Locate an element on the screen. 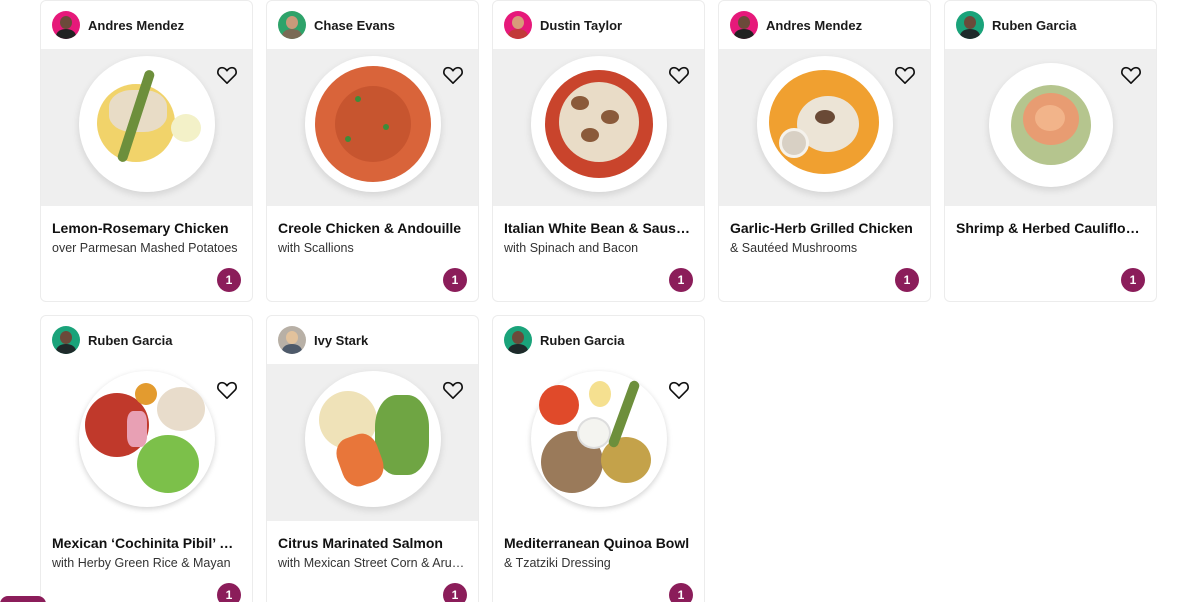  meal-subtitle: & Sautéed Mushrooms is located at coordinates (794, 248).